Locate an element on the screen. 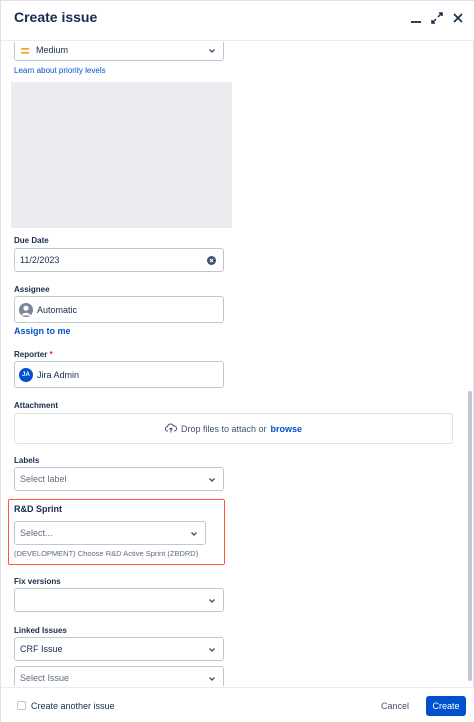  attachment-dropzone: Drop files to attach or browse is located at coordinates (233, 428).